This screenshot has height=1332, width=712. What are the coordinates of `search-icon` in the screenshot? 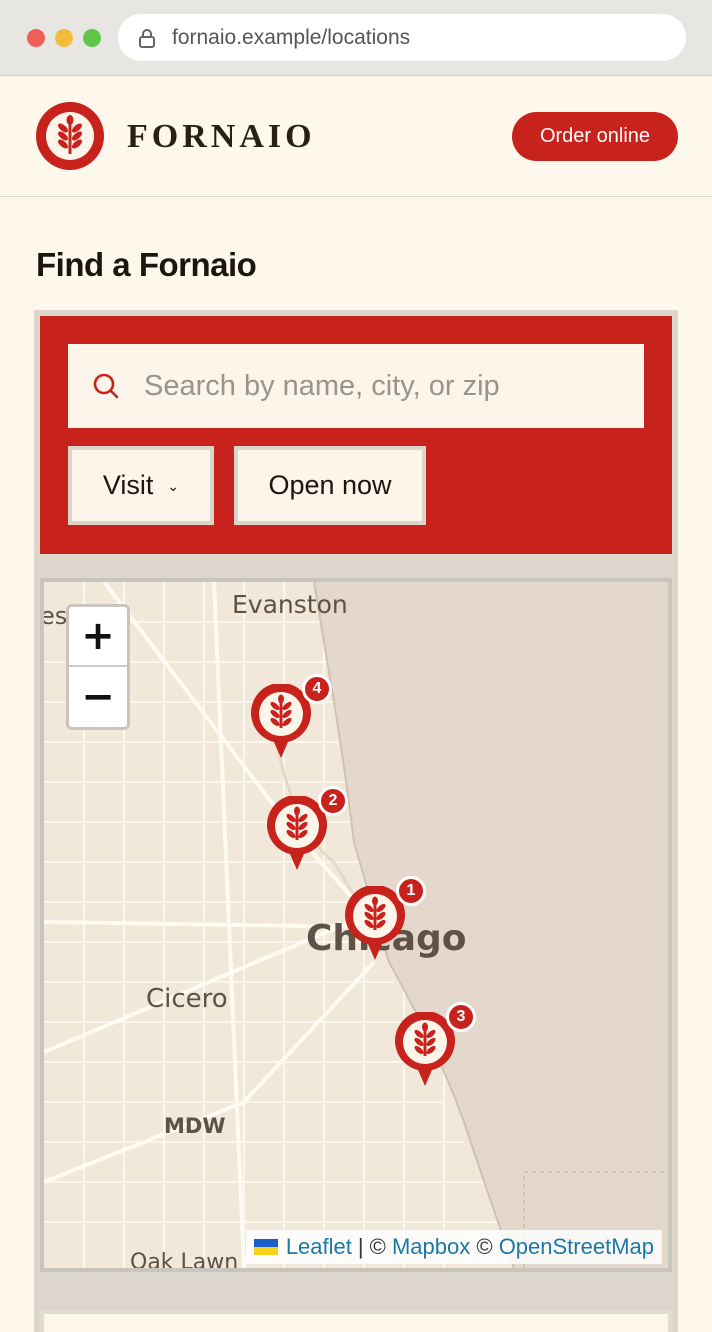 It's located at (106, 386).